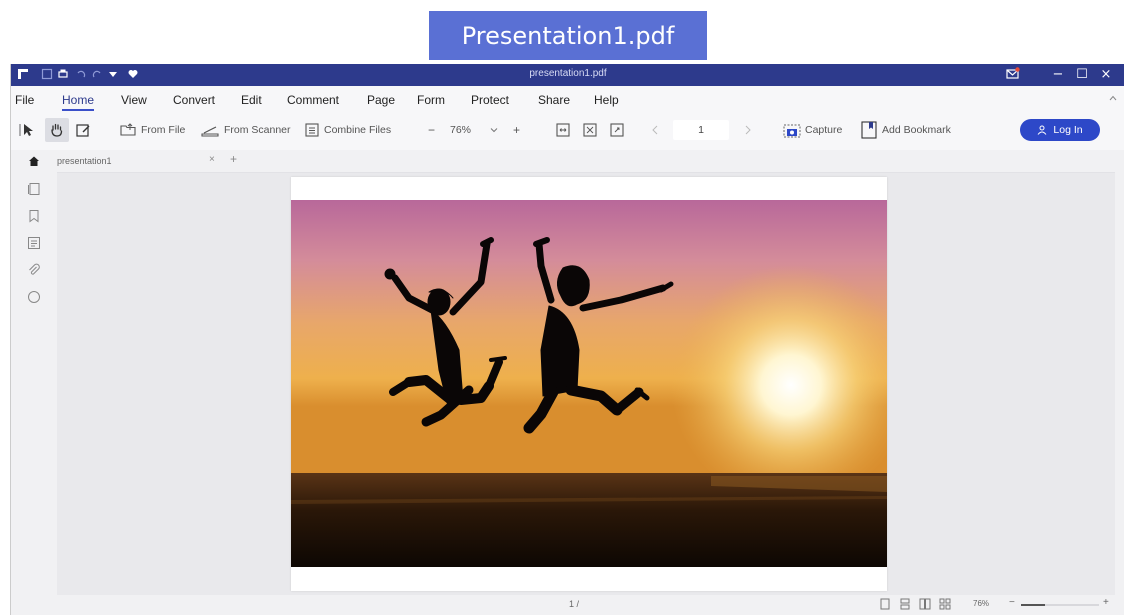 The width and height of the screenshot is (1124, 615). Describe the element at coordinates (134, 100) in the screenshot. I see `menu-view: View` at that location.